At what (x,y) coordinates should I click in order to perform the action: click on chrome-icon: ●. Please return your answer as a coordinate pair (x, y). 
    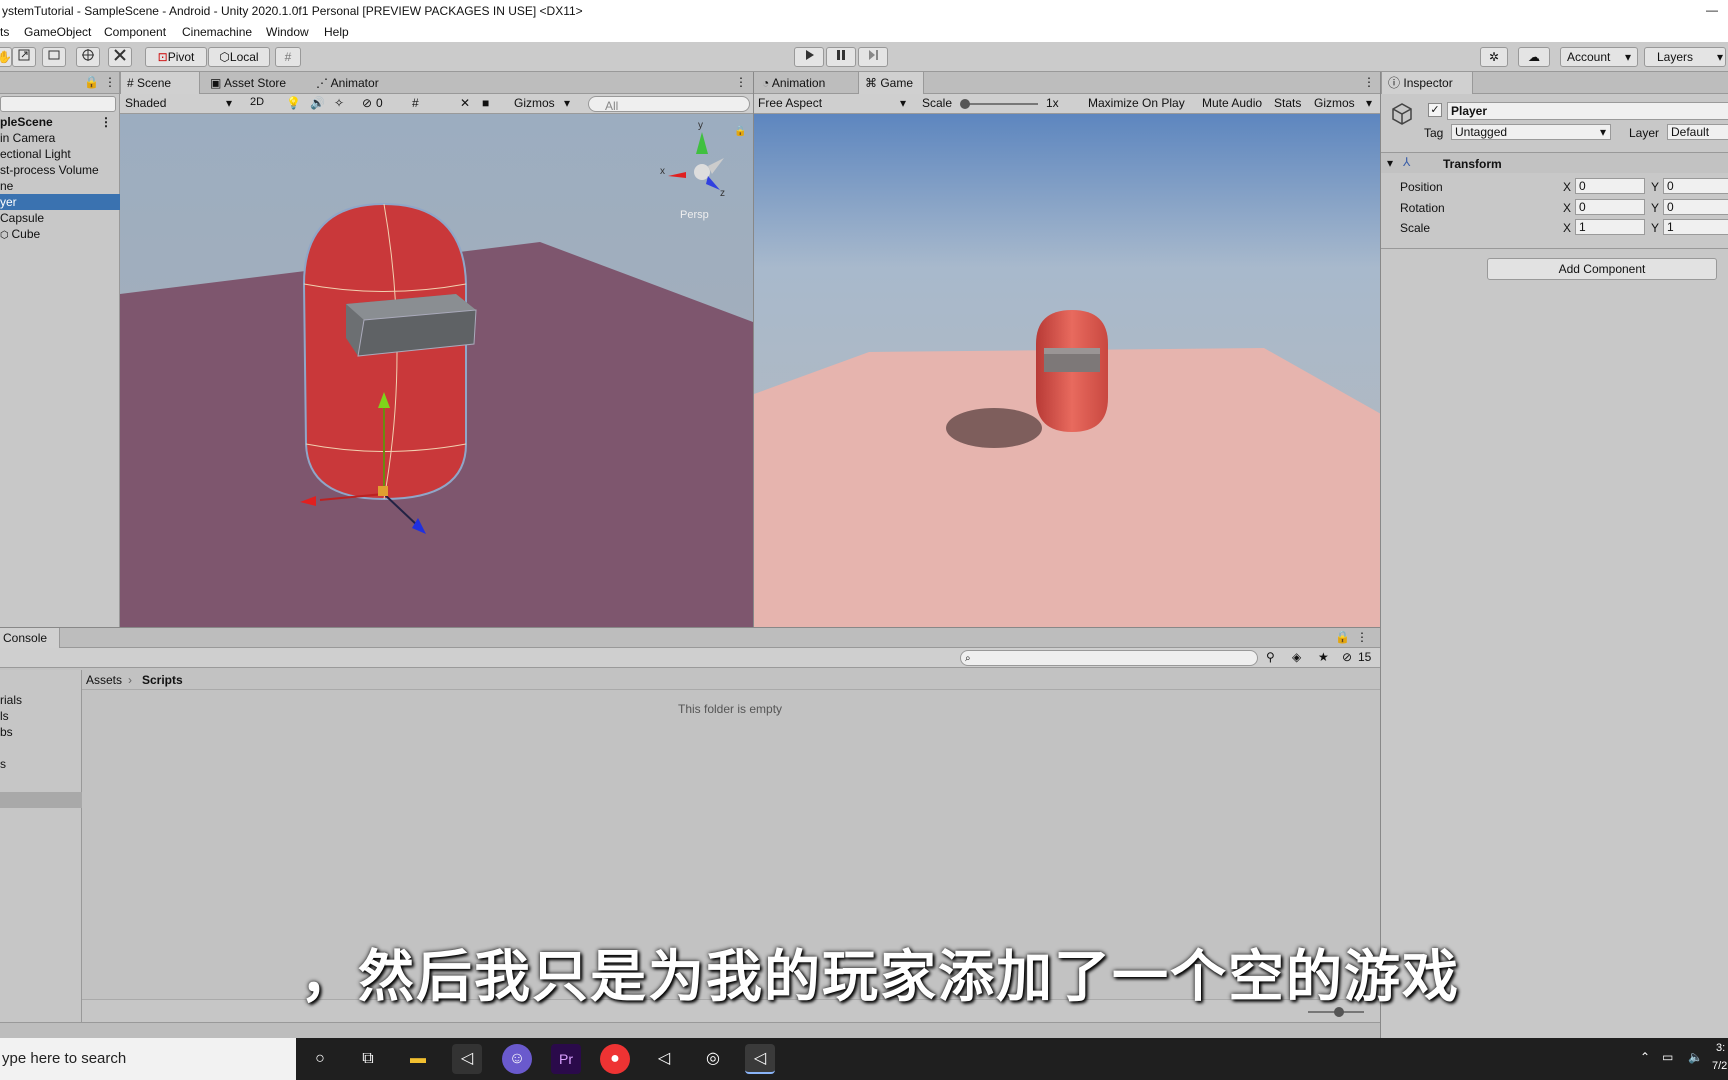
    Looking at the image, I should click on (615, 1059).